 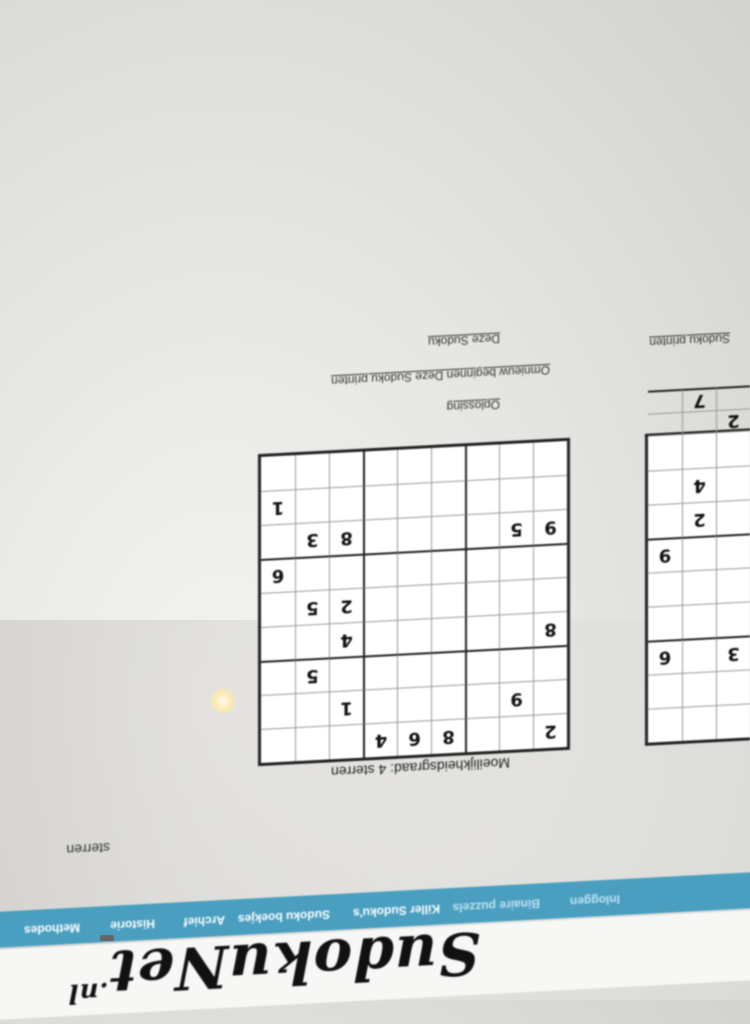 I want to click on nav-killer-sudoku: Killer Sudoku's, so click(x=396, y=911).